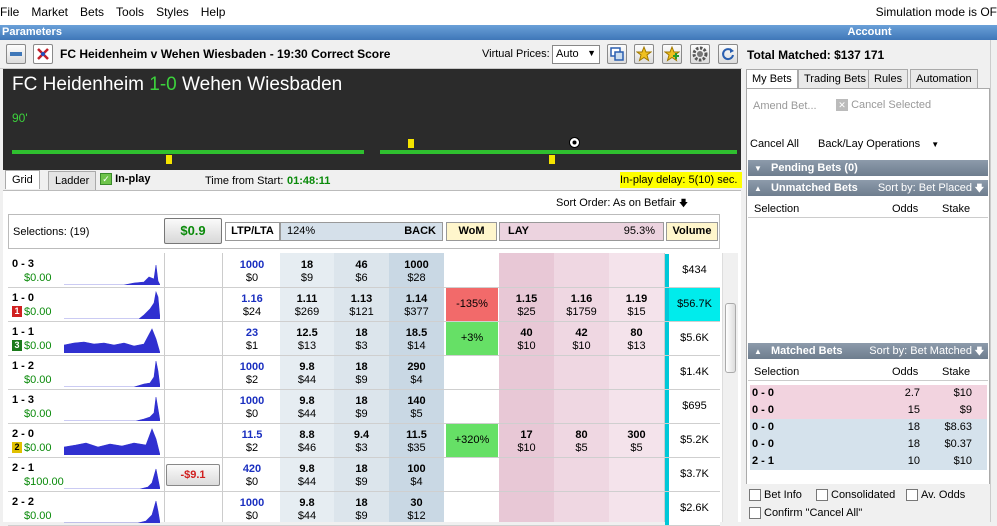 The width and height of the screenshot is (997, 526). I want to click on back-cell: 8.8 $46, so click(307, 442).